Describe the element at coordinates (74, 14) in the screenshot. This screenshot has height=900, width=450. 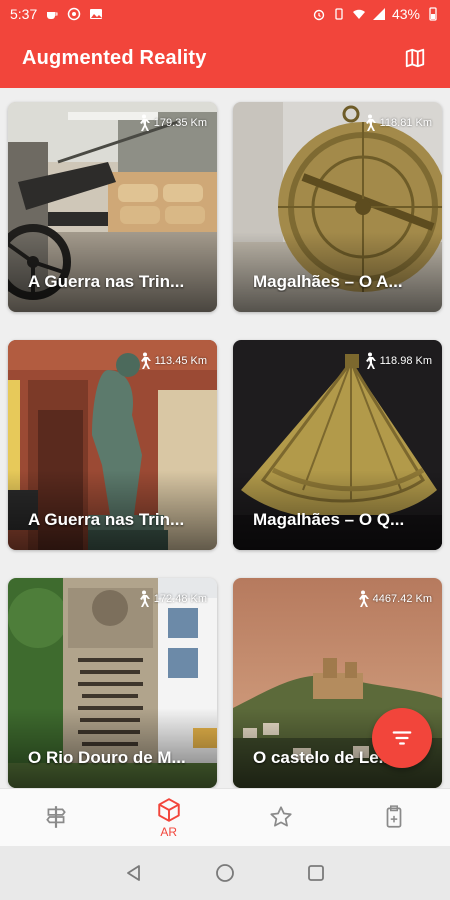
I see `whatsapp-icon` at that location.